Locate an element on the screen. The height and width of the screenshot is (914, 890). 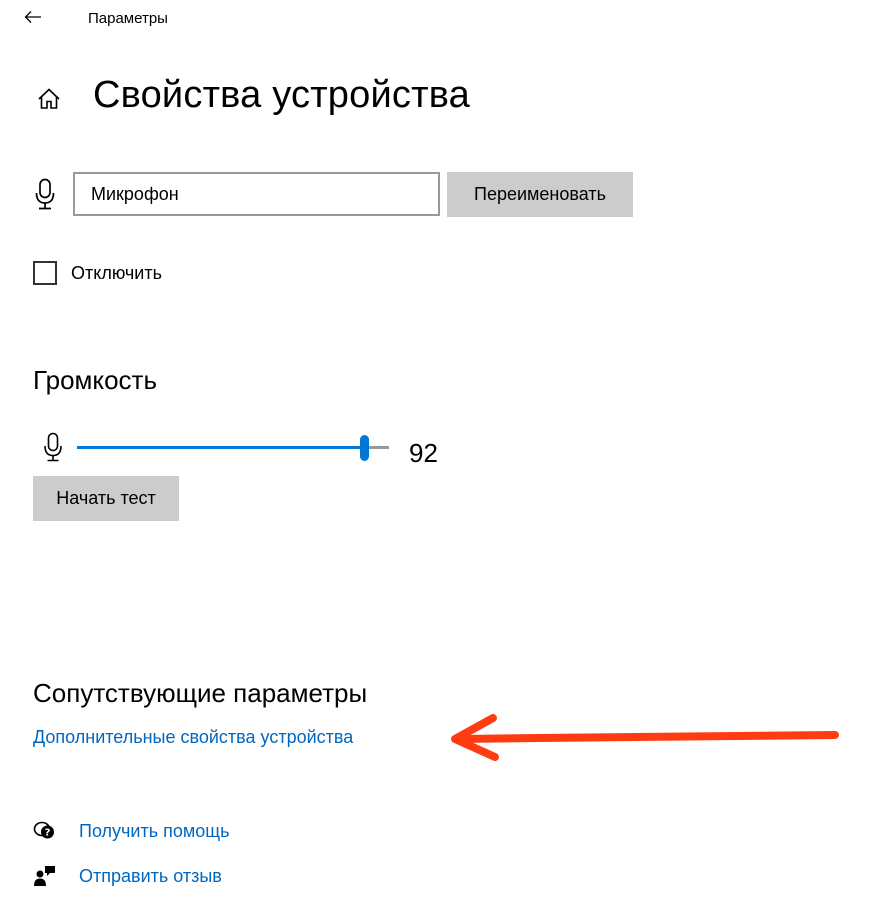
volume-slider-fill is located at coordinates (220, 447).